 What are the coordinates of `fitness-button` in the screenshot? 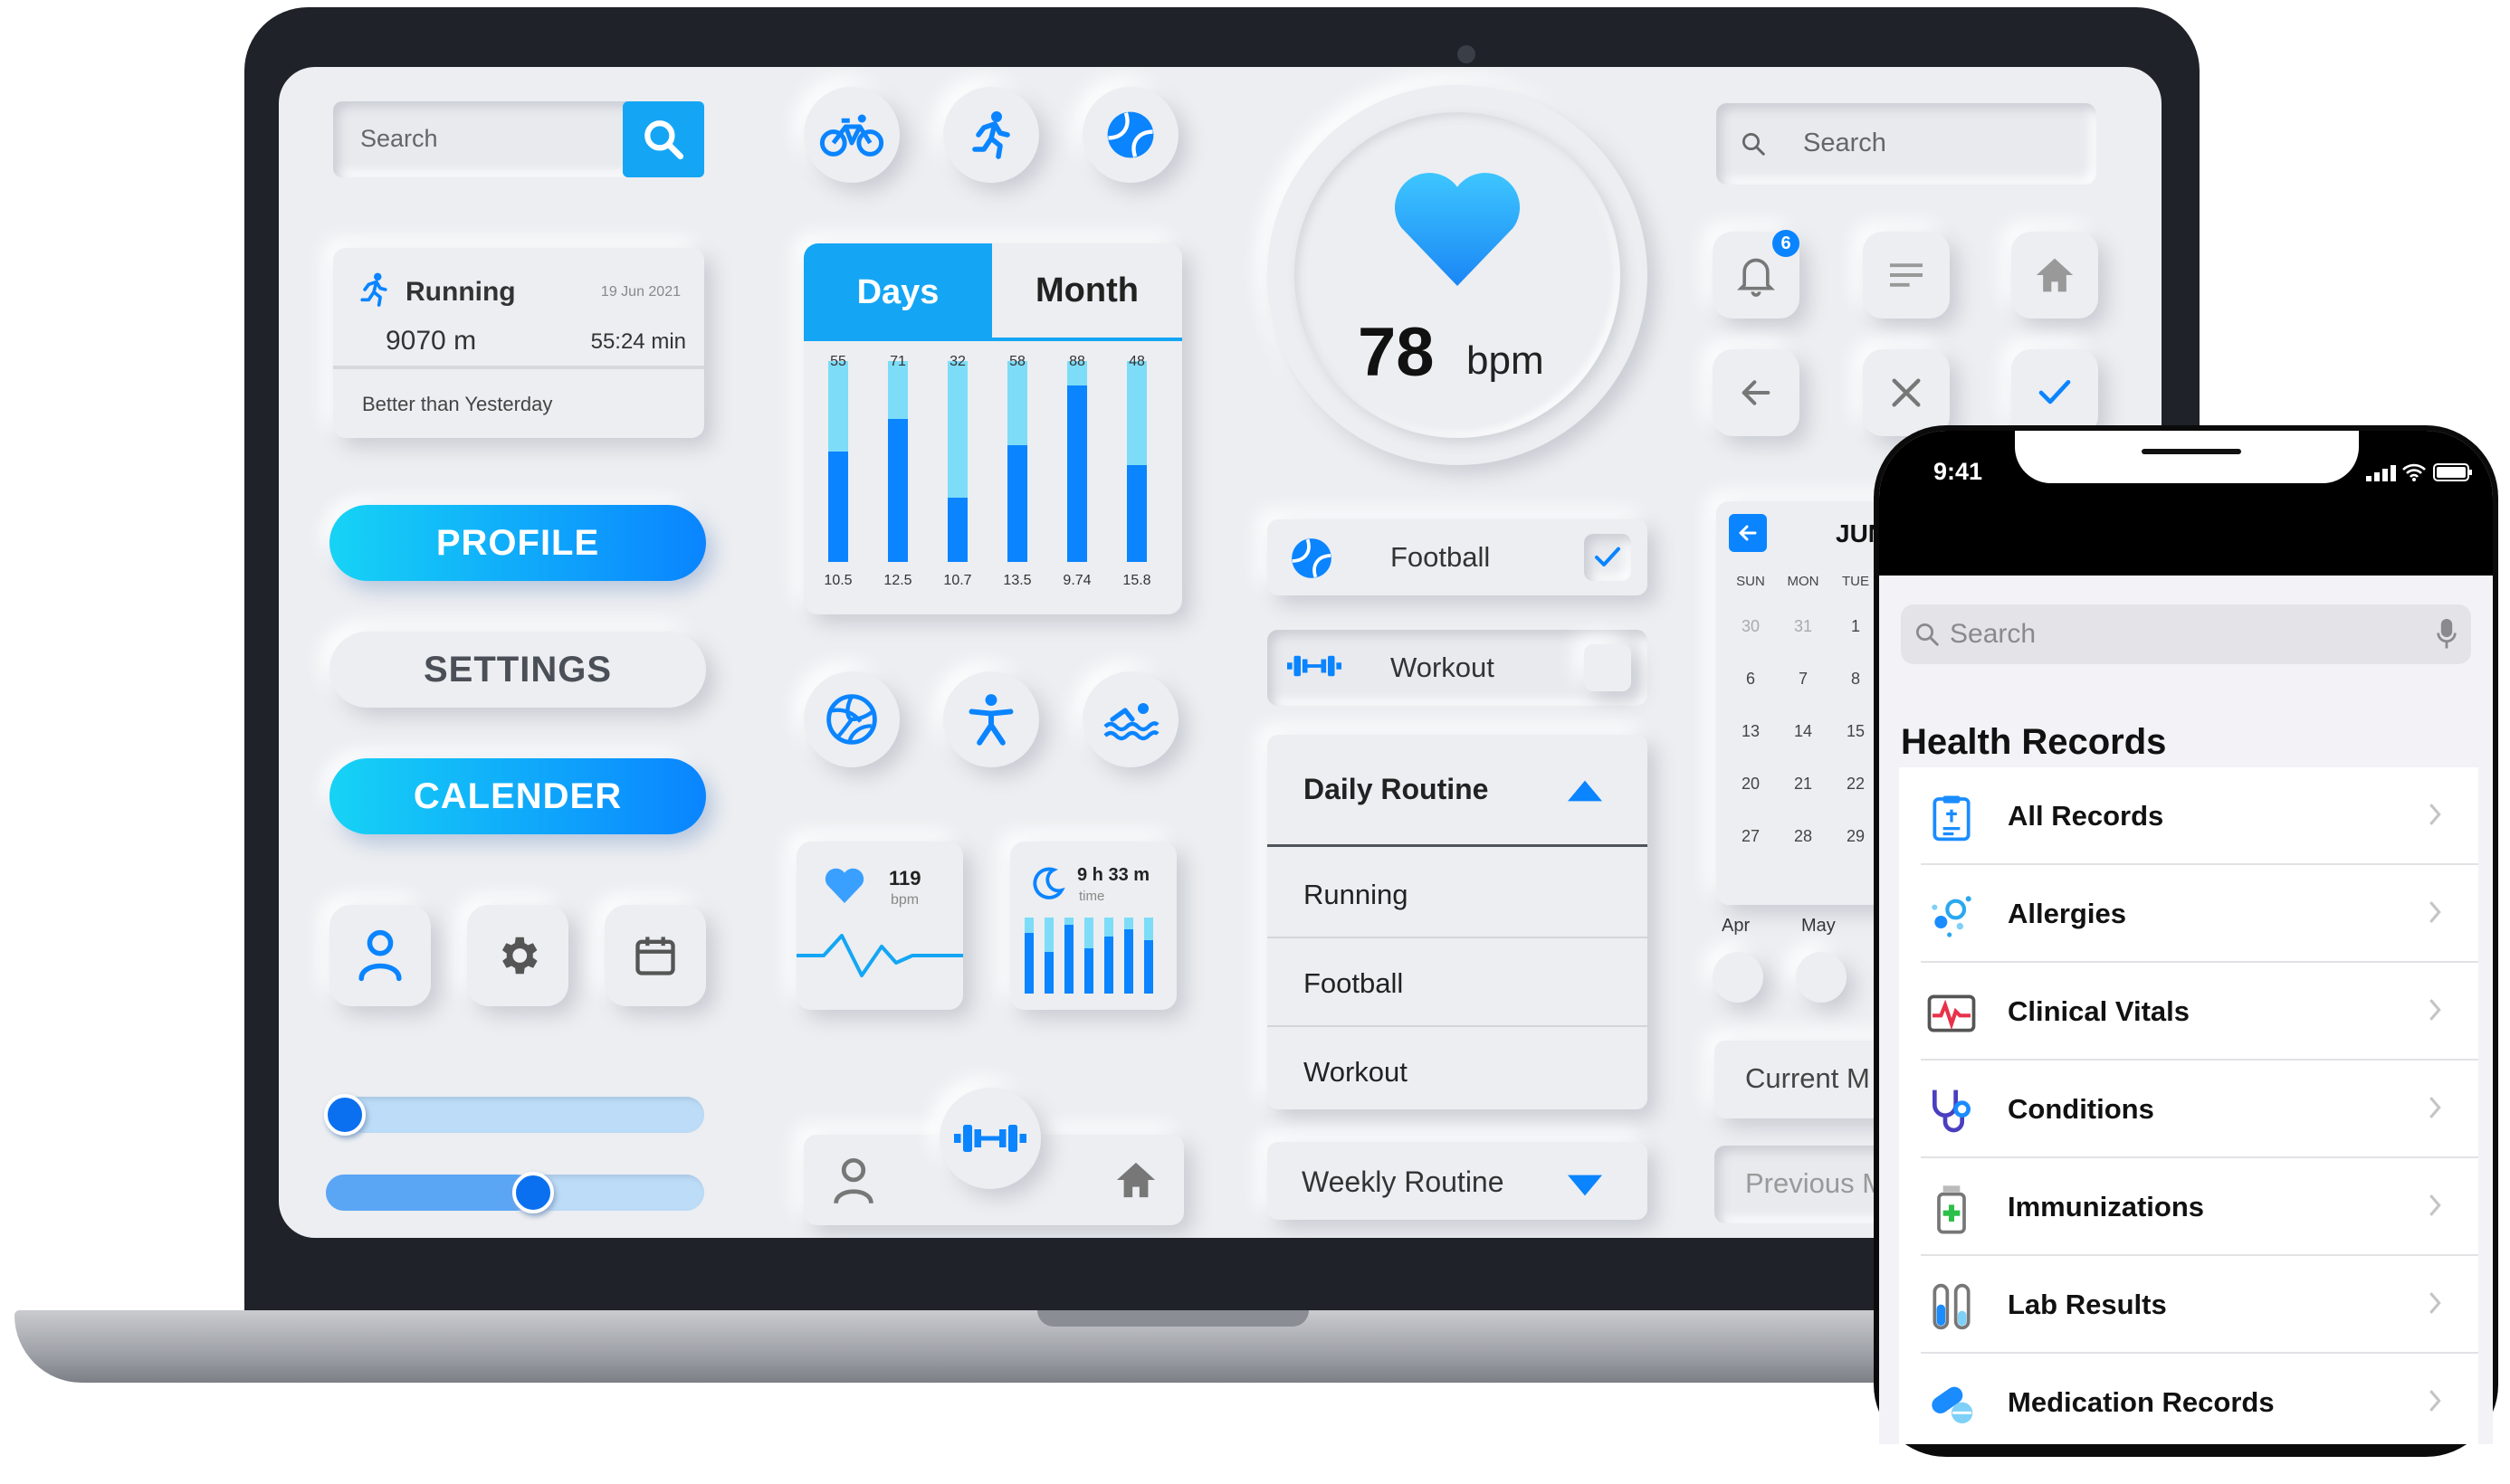 It's located at (991, 719).